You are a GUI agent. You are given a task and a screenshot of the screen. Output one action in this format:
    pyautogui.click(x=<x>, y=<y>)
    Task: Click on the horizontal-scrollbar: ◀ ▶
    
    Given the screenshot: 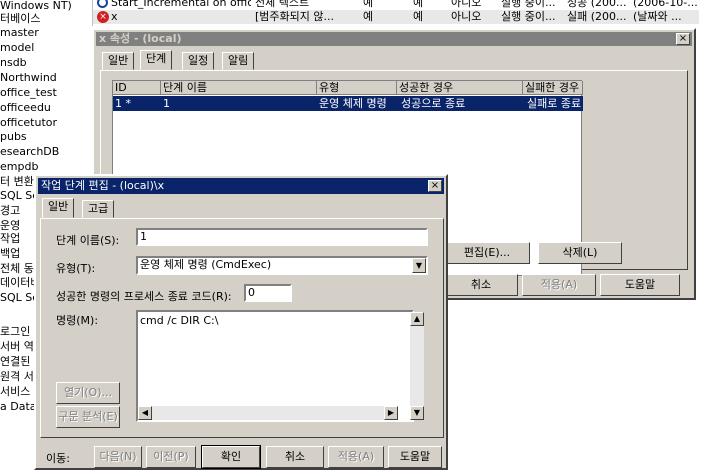 What is the action you would take?
    pyautogui.click(x=268, y=413)
    